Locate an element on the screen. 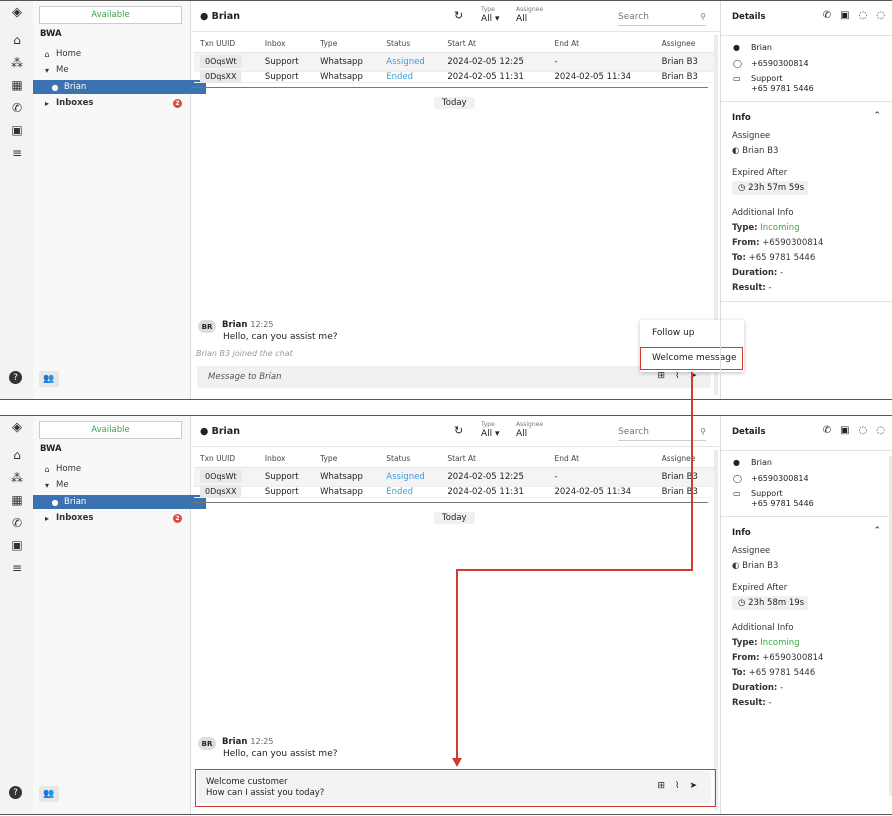  info-duration: Duration: - is located at coordinates (757, 273).